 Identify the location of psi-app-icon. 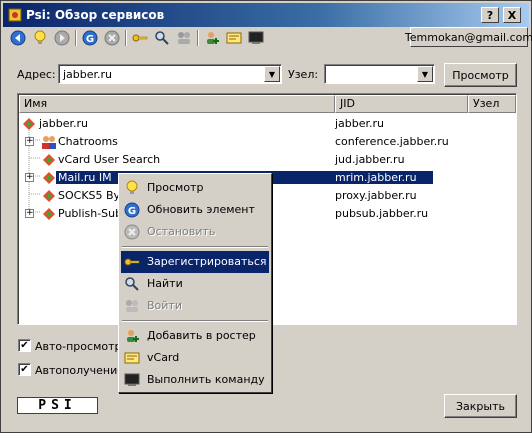
(15, 15).